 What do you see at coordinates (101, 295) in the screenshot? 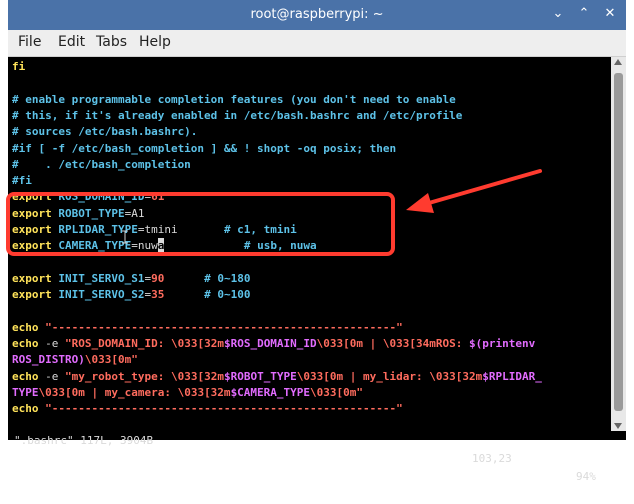
I see `terminal-text: INIT_SERVO_S2` at bounding box center [101, 295].